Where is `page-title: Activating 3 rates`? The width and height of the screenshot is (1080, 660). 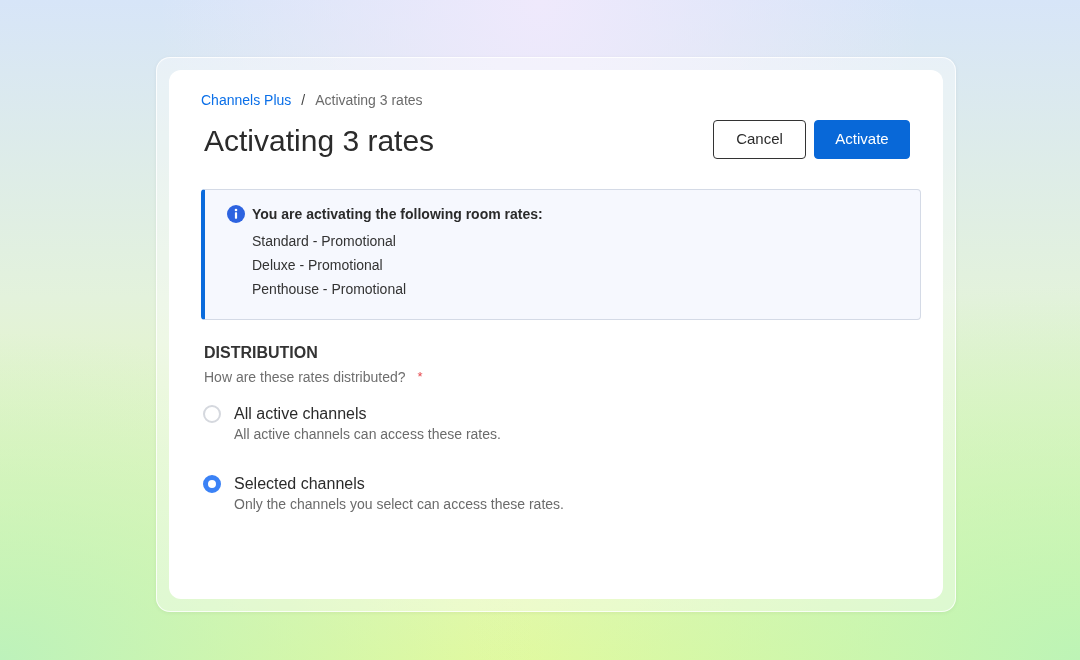
page-title: Activating 3 rates is located at coordinates (319, 141).